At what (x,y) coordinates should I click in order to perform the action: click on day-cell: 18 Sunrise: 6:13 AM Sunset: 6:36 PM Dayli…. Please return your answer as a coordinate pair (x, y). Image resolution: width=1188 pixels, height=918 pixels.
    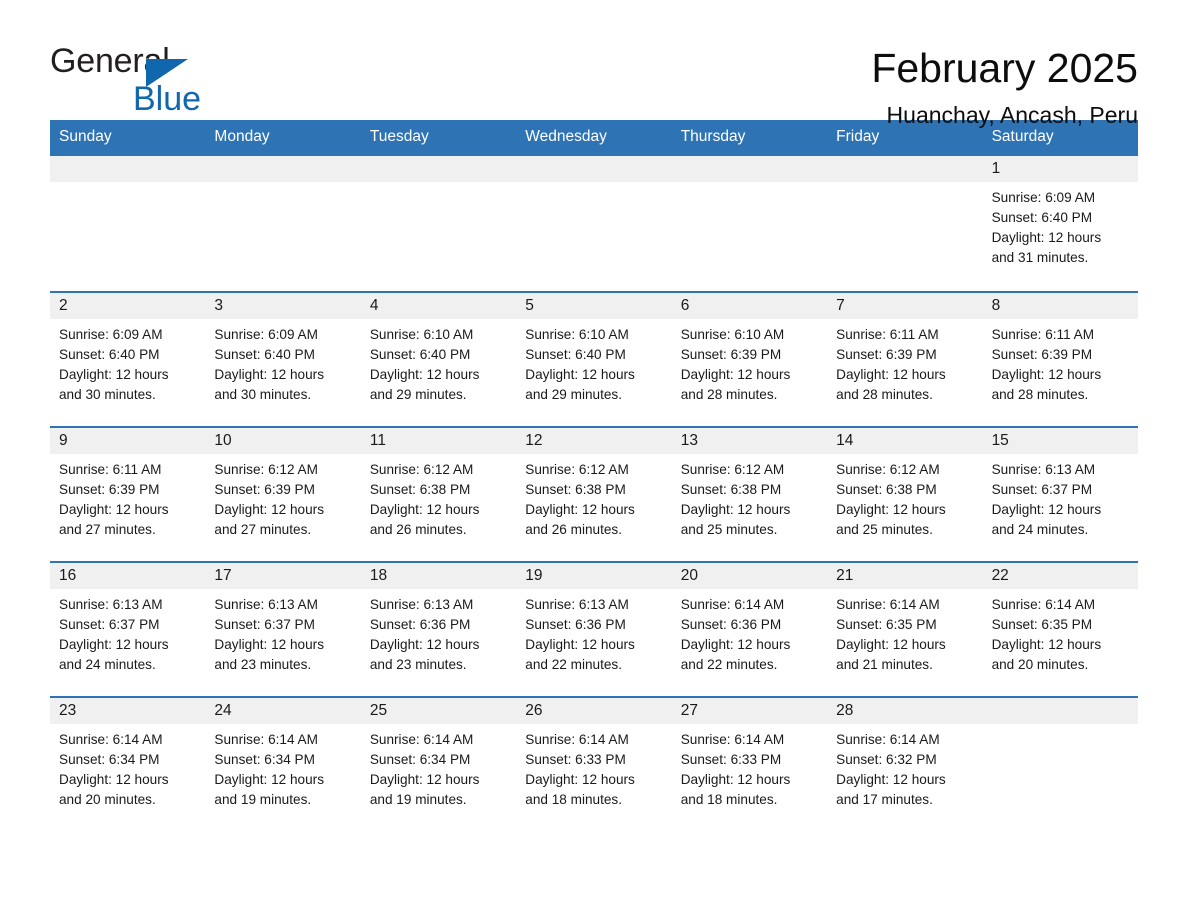
    Looking at the image, I should click on (438, 629).